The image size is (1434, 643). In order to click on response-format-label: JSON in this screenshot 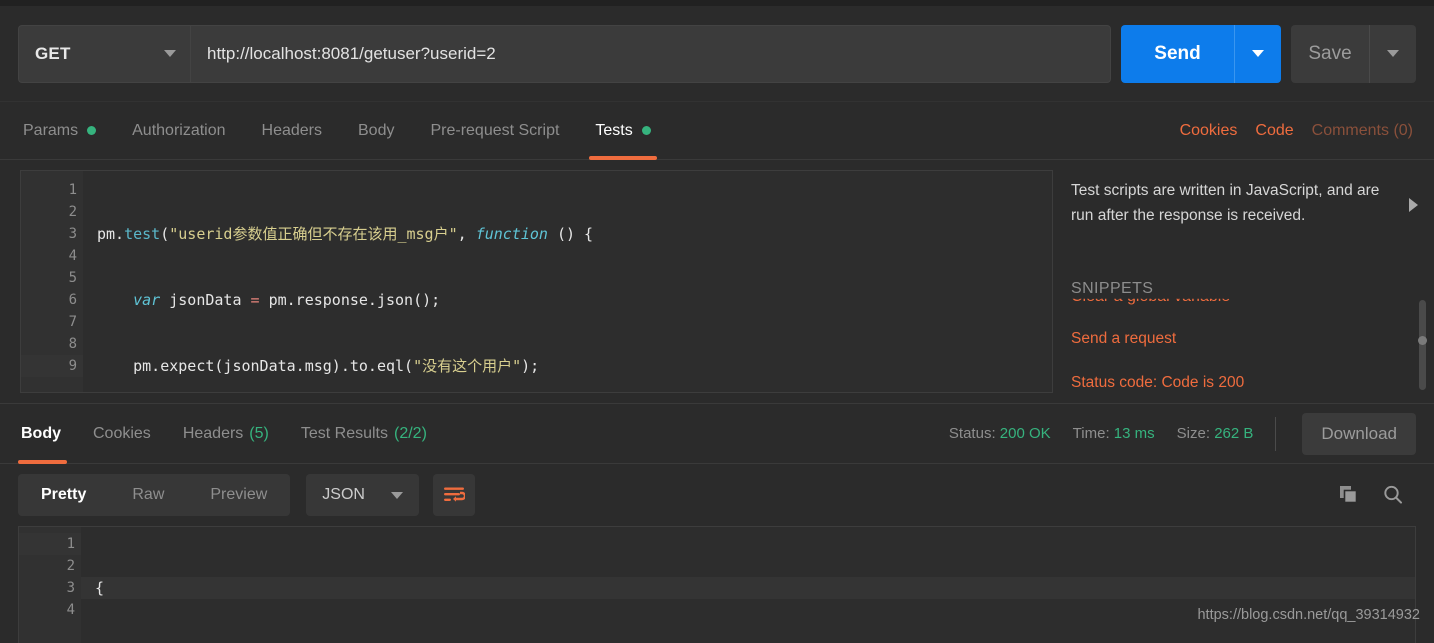, I will do `click(343, 494)`.